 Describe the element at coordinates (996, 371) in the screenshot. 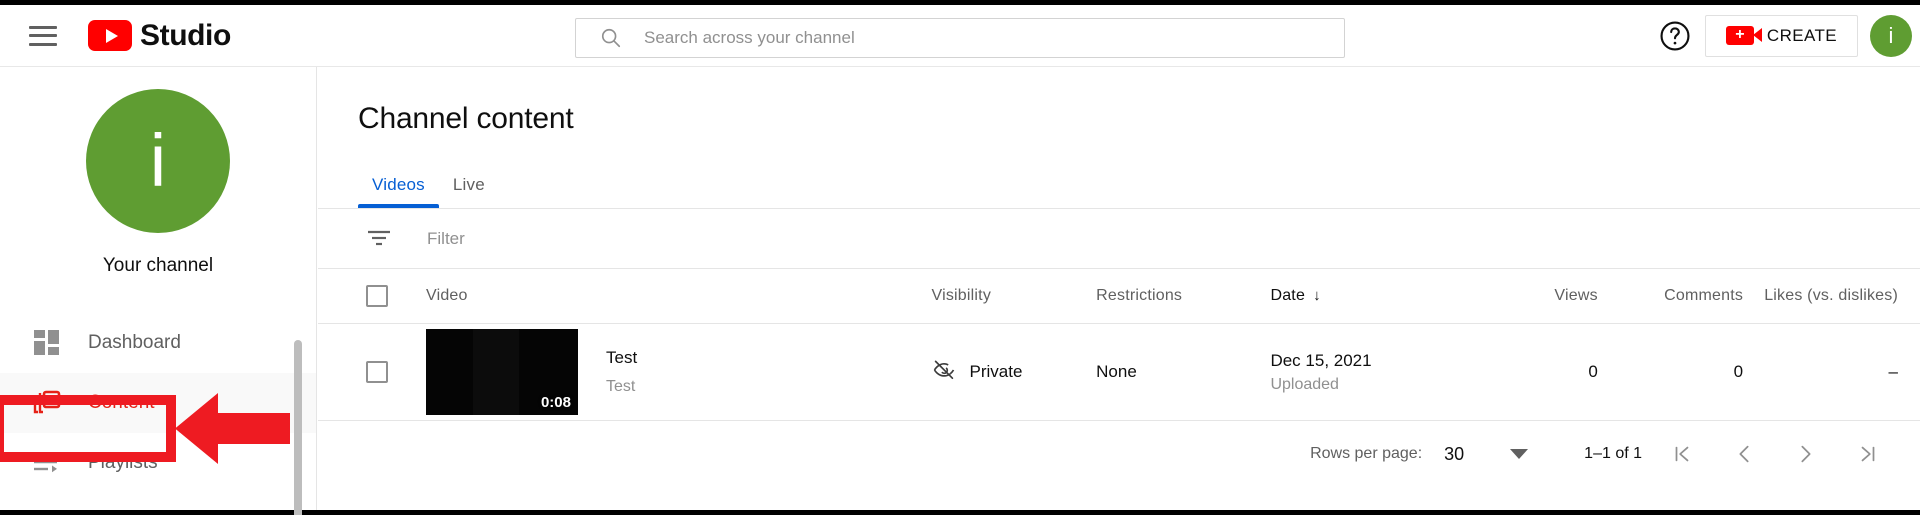

I see `visibility-value: Private` at that location.